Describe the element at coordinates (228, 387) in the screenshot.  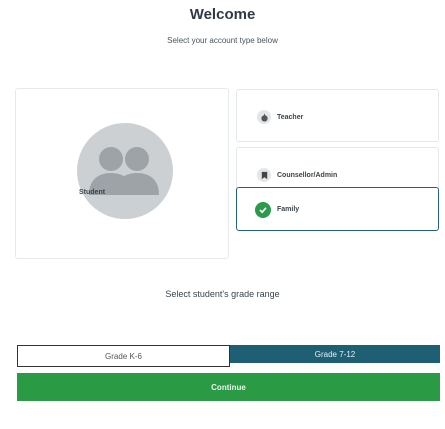
I see `continue-button: Continue` at that location.